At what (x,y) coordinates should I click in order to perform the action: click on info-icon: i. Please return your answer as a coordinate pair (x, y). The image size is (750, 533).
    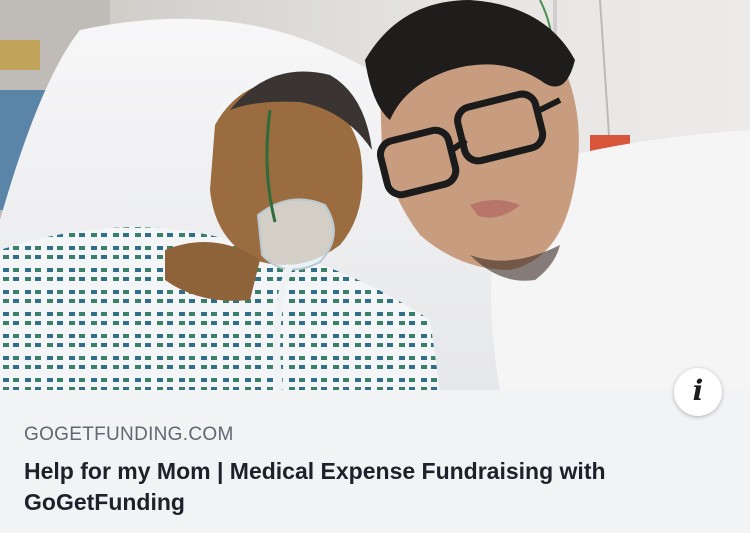
    Looking at the image, I should click on (698, 390).